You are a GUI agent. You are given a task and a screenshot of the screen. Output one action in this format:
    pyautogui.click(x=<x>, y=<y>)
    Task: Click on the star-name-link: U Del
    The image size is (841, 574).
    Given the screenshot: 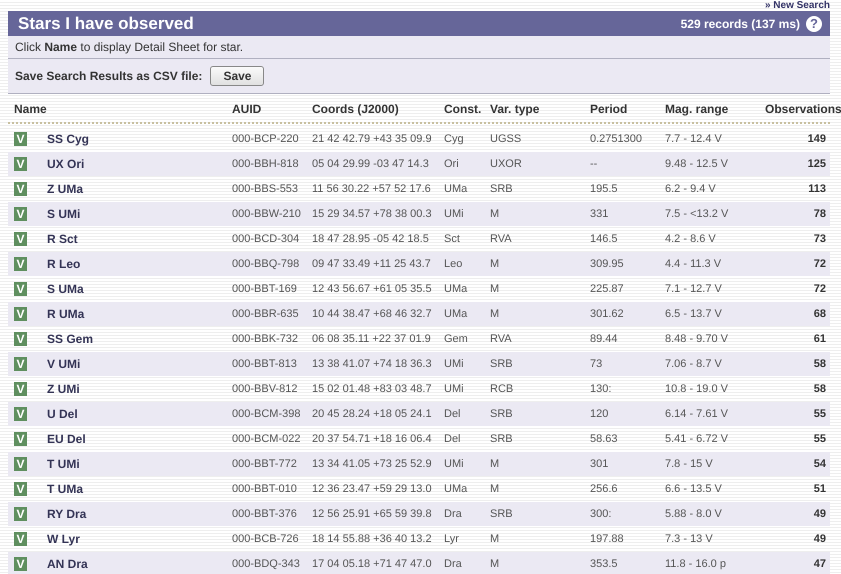 What is the action you would take?
    pyautogui.click(x=62, y=414)
    